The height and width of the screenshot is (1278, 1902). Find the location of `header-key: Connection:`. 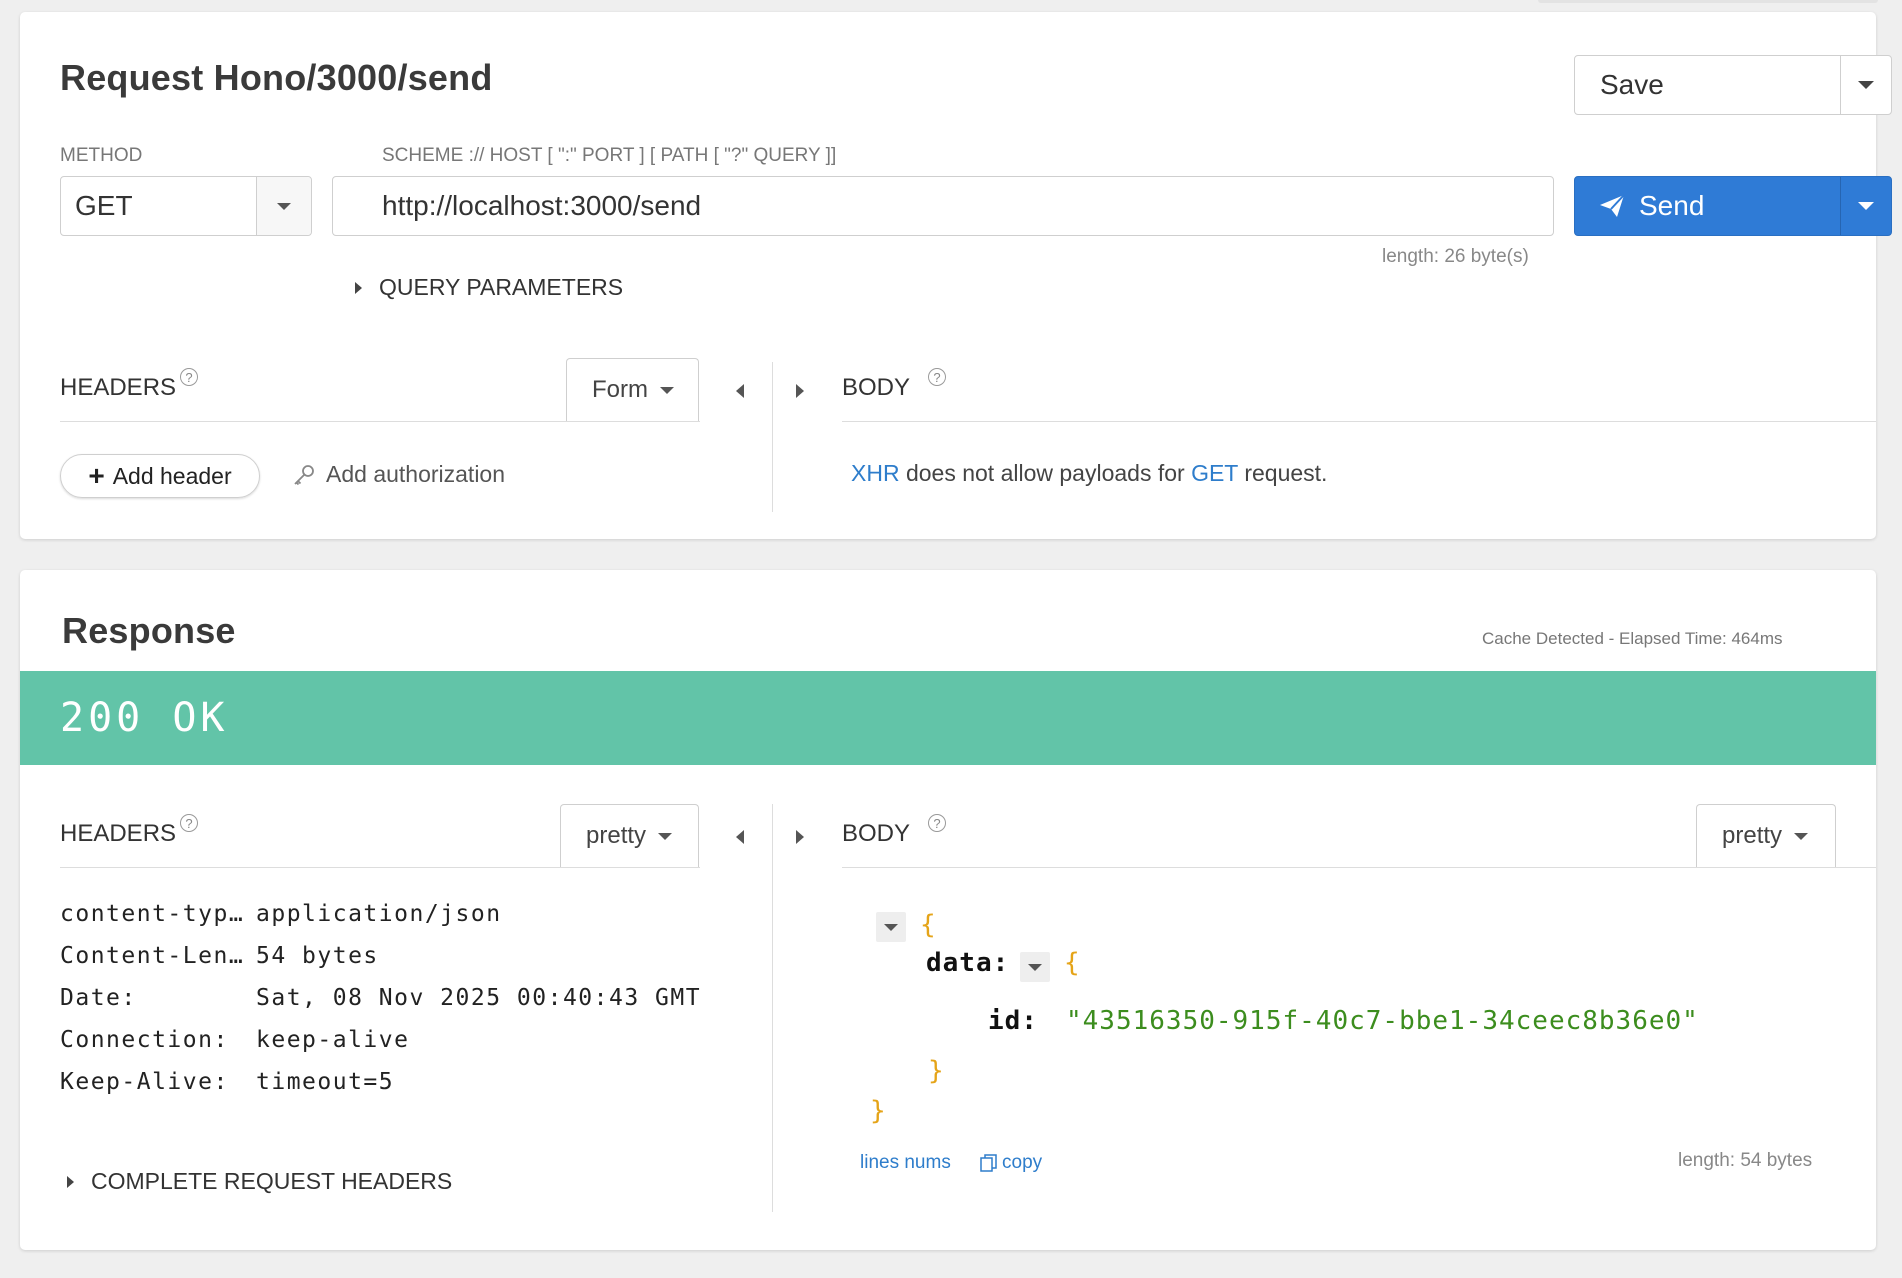

header-key: Connection: is located at coordinates (144, 1040).